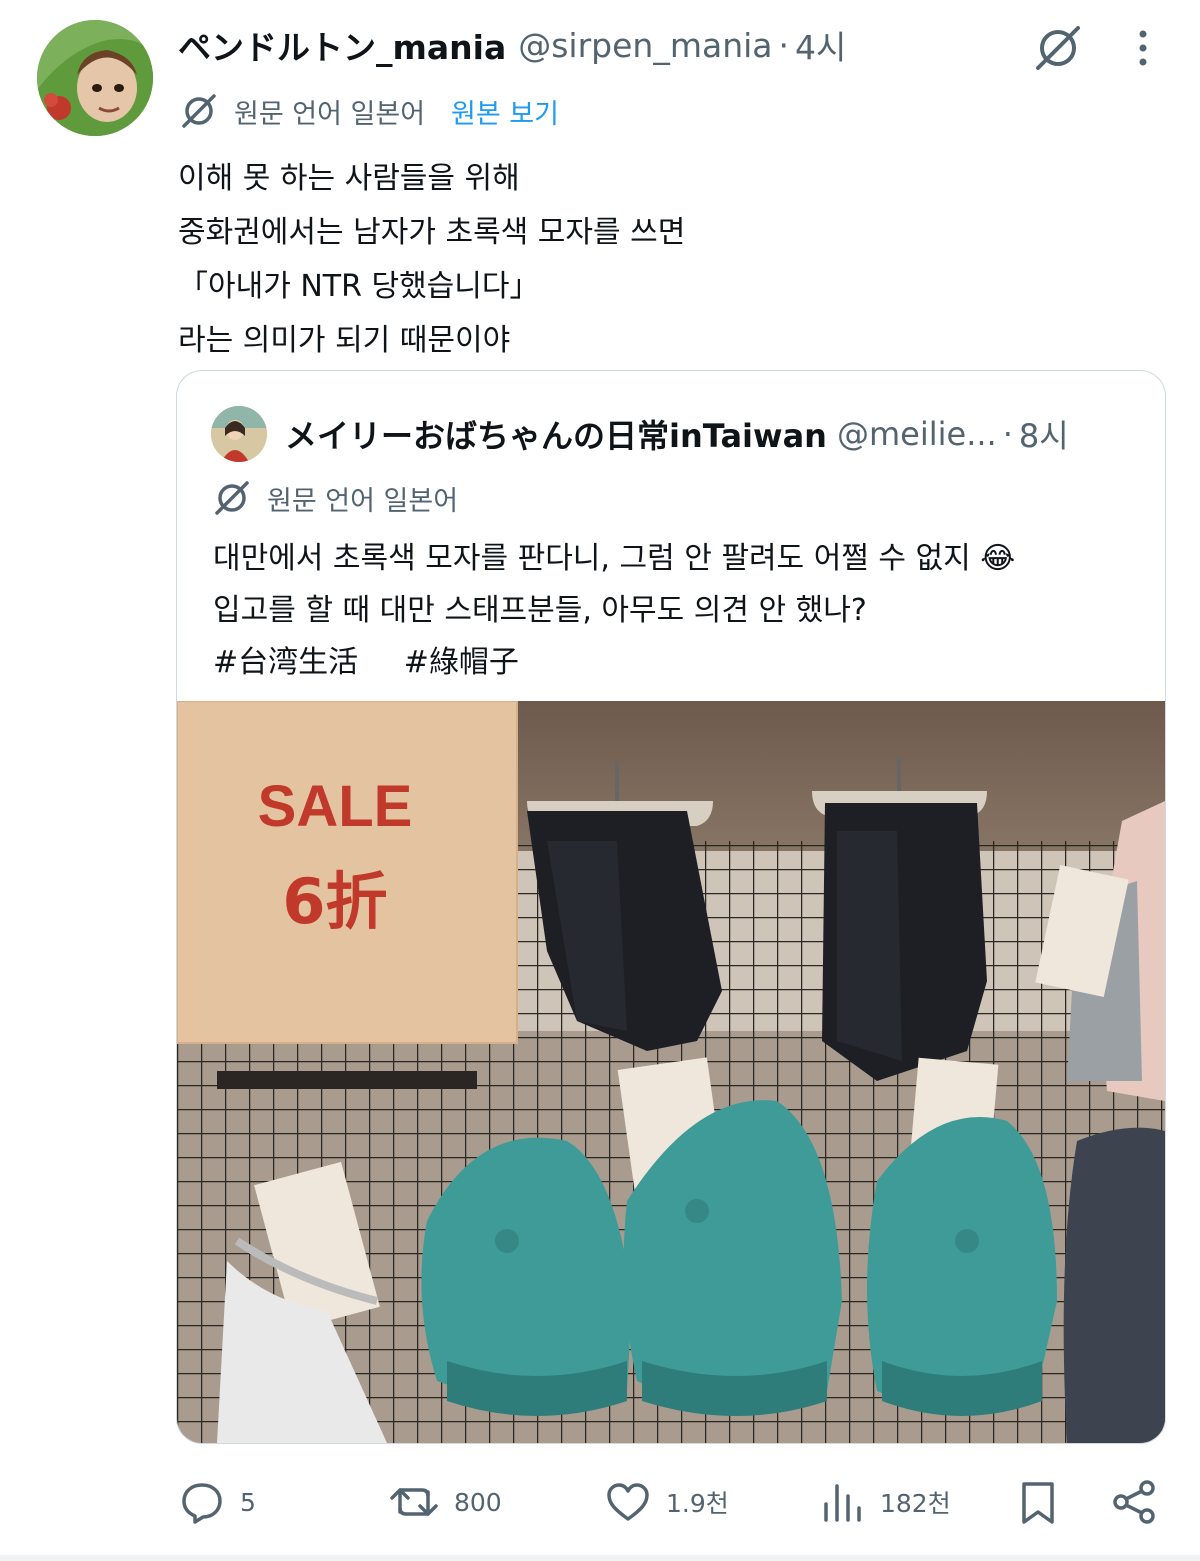 This screenshot has height=1561, width=1200. Describe the element at coordinates (414, 1502) in the screenshot. I see `repost-icon` at that location.